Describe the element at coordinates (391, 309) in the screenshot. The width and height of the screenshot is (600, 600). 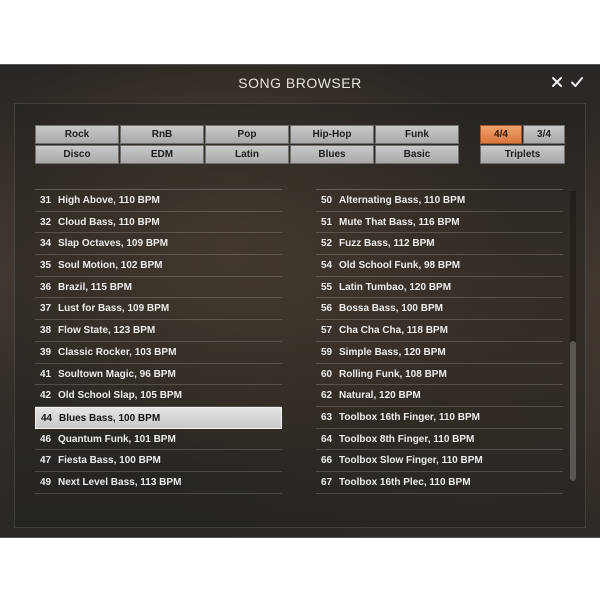
I see `song-title: Bossa Bass, 100 BPM` at that location.